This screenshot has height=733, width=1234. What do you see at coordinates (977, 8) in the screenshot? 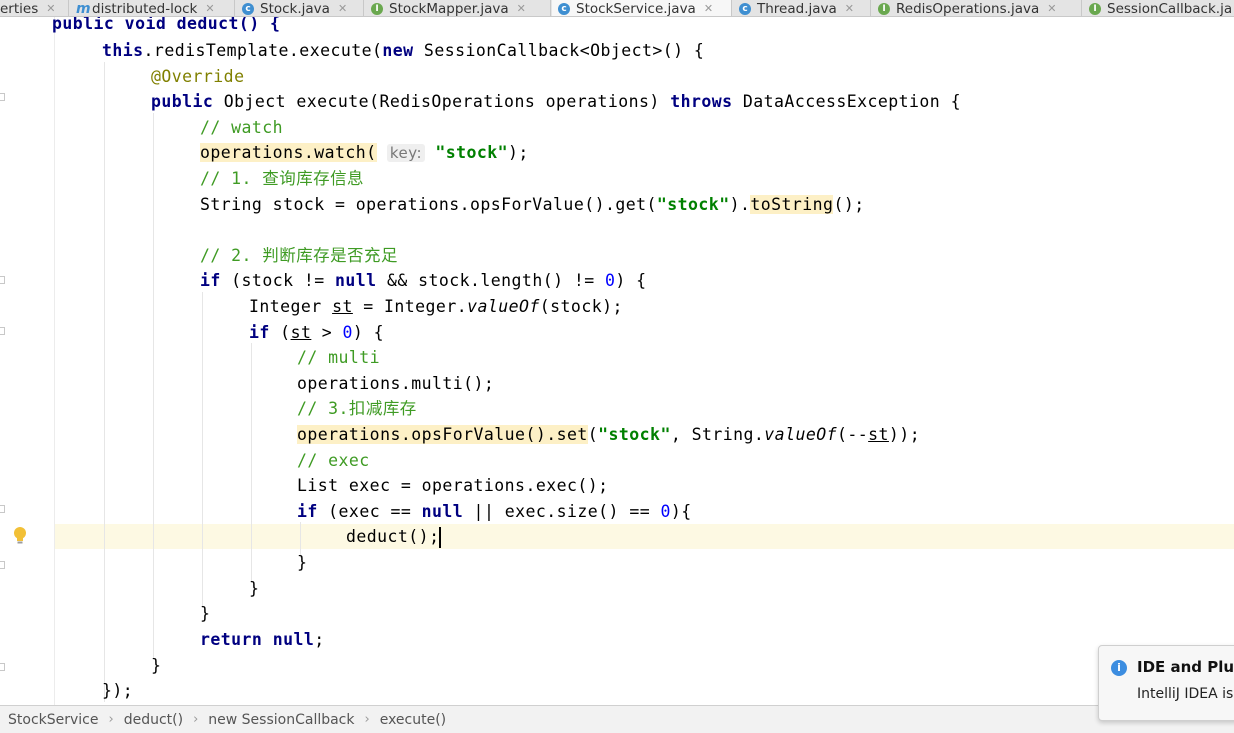
I see `tab-redisoperations-java: I RedisOperations.java ✕` at bounding box center [977, 8].